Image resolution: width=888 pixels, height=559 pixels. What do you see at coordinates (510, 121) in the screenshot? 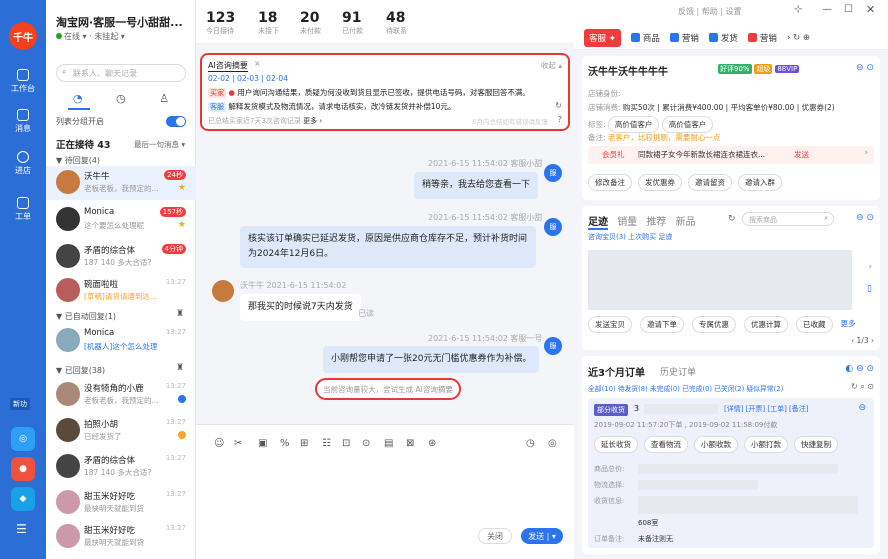
I see `summary-feedback: 5月内总结如有错误请反馈` at bounding box center [510, 121].